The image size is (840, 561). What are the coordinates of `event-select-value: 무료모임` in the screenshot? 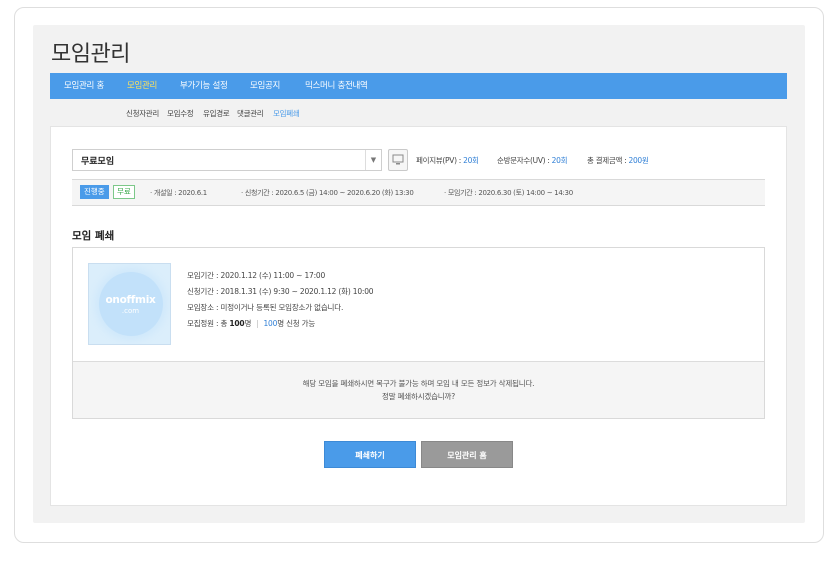 It's located at (98, 162).